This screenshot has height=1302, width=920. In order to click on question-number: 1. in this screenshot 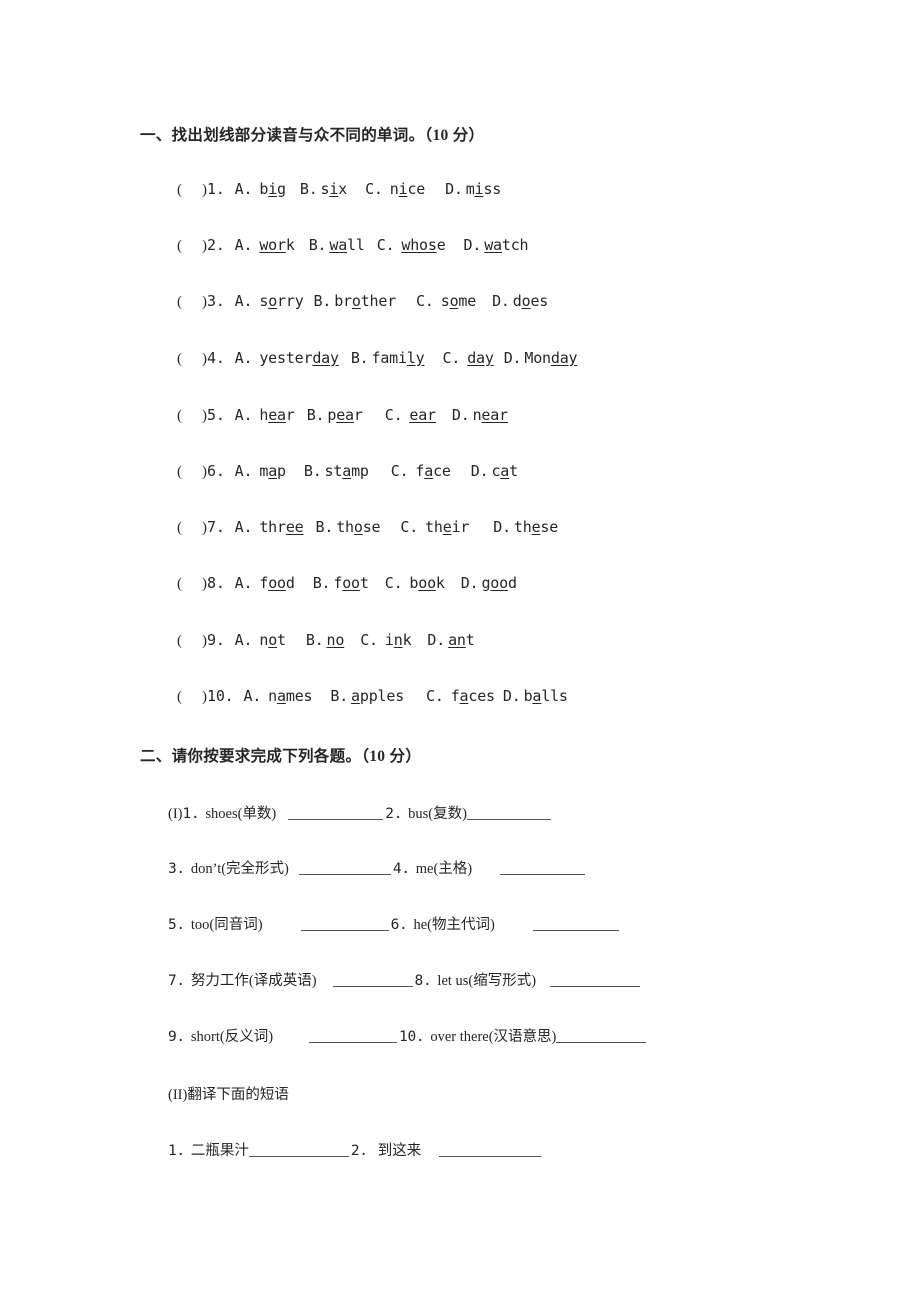, I will do `click(216, 189)`.